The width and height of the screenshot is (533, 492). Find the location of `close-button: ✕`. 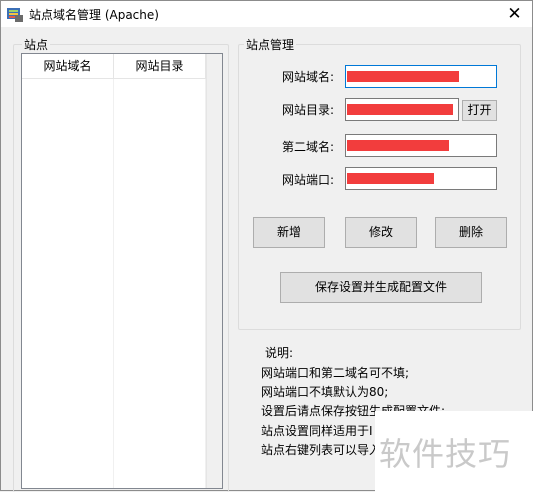

close-button: ✕ is located at coordinates (514, 14).